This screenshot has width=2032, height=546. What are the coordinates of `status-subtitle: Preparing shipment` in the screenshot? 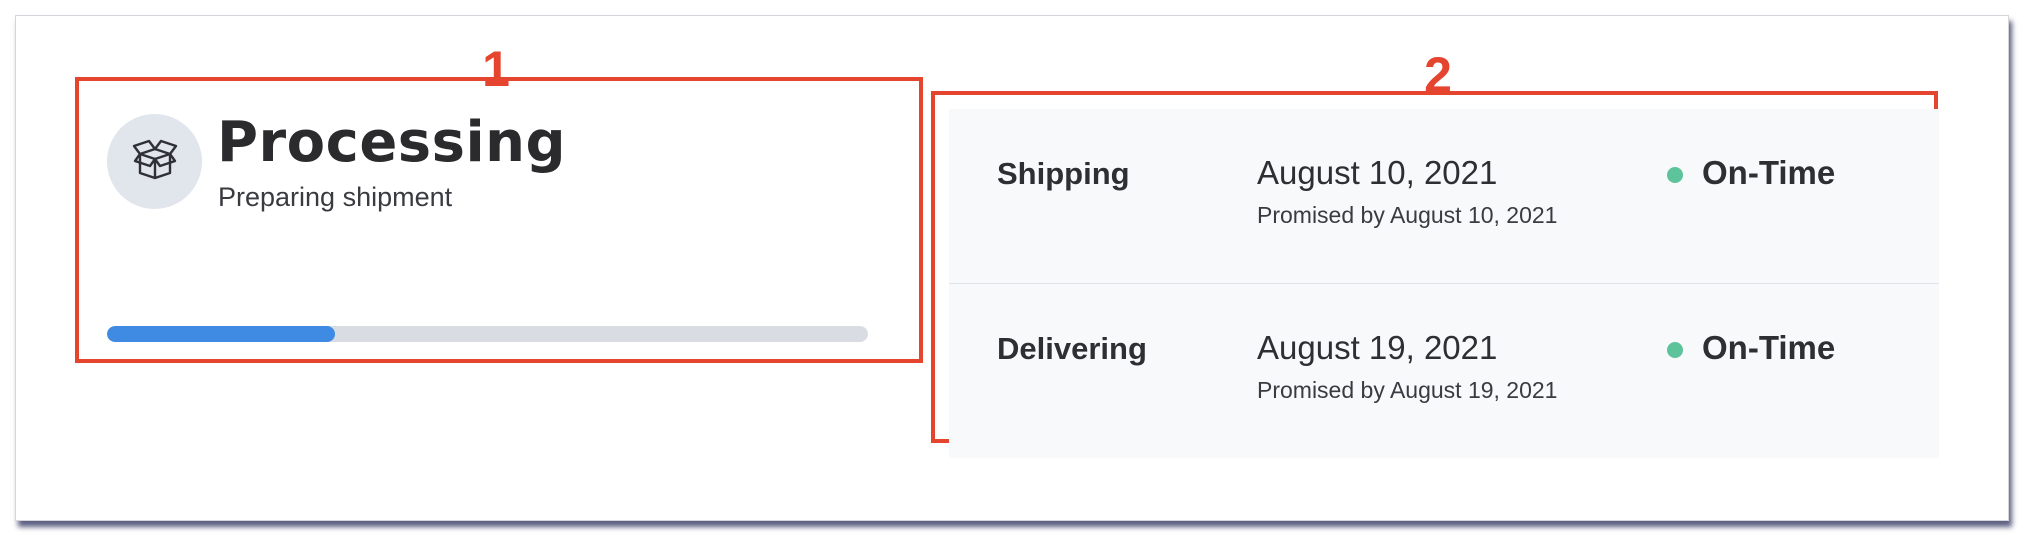 It's located at (335, 197).